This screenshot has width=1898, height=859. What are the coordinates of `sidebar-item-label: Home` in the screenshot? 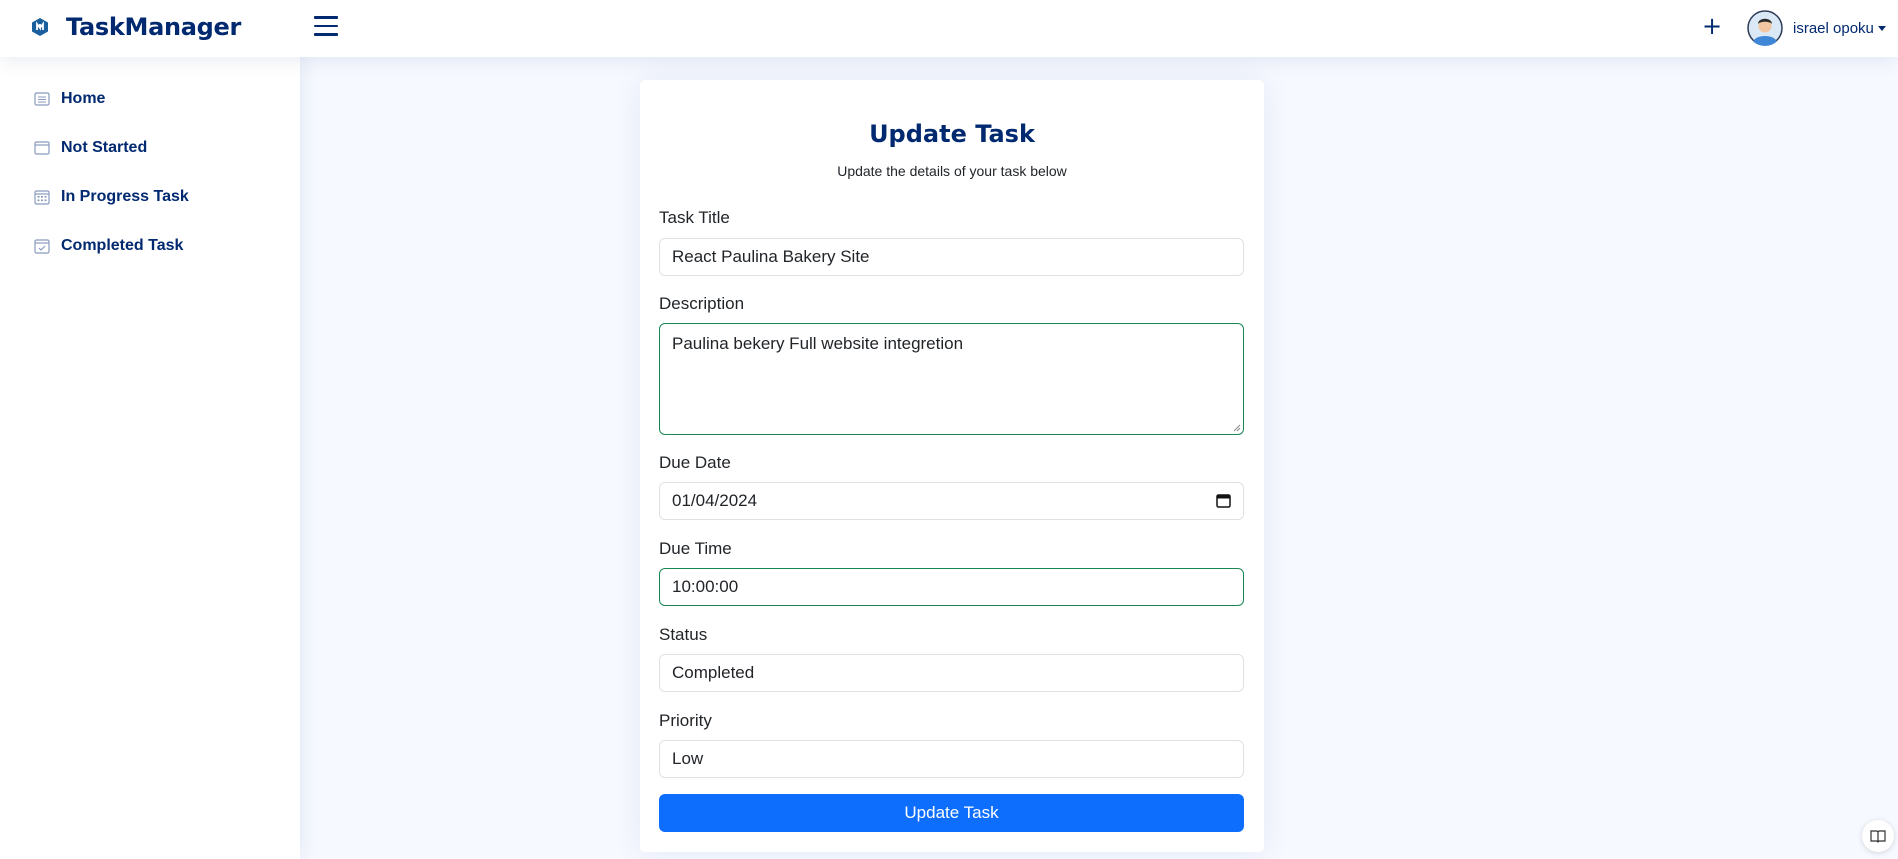 It's located at (83, 98).